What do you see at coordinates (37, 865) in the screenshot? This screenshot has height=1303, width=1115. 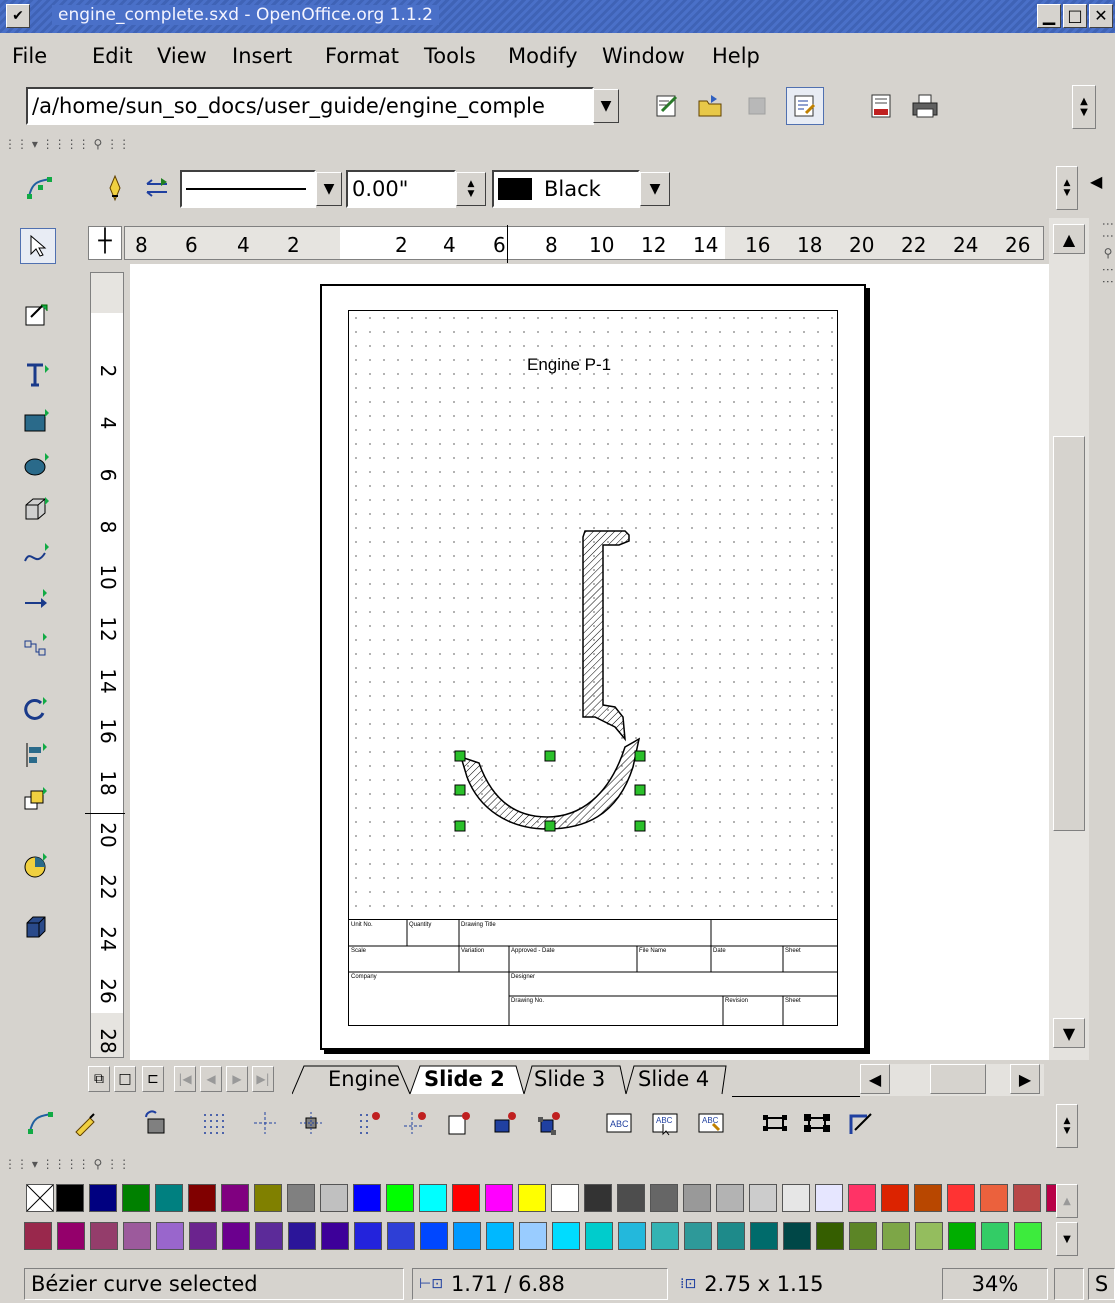 I see `insert-chart-tool-icon` at bounding box center [37, 865].